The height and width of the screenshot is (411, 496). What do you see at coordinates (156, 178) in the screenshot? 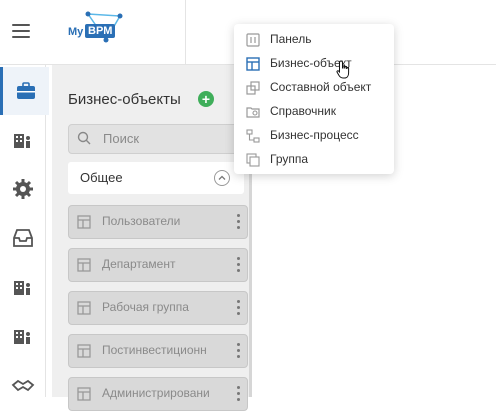
I see `section-general: Общее` at bounding box center [156, 178].